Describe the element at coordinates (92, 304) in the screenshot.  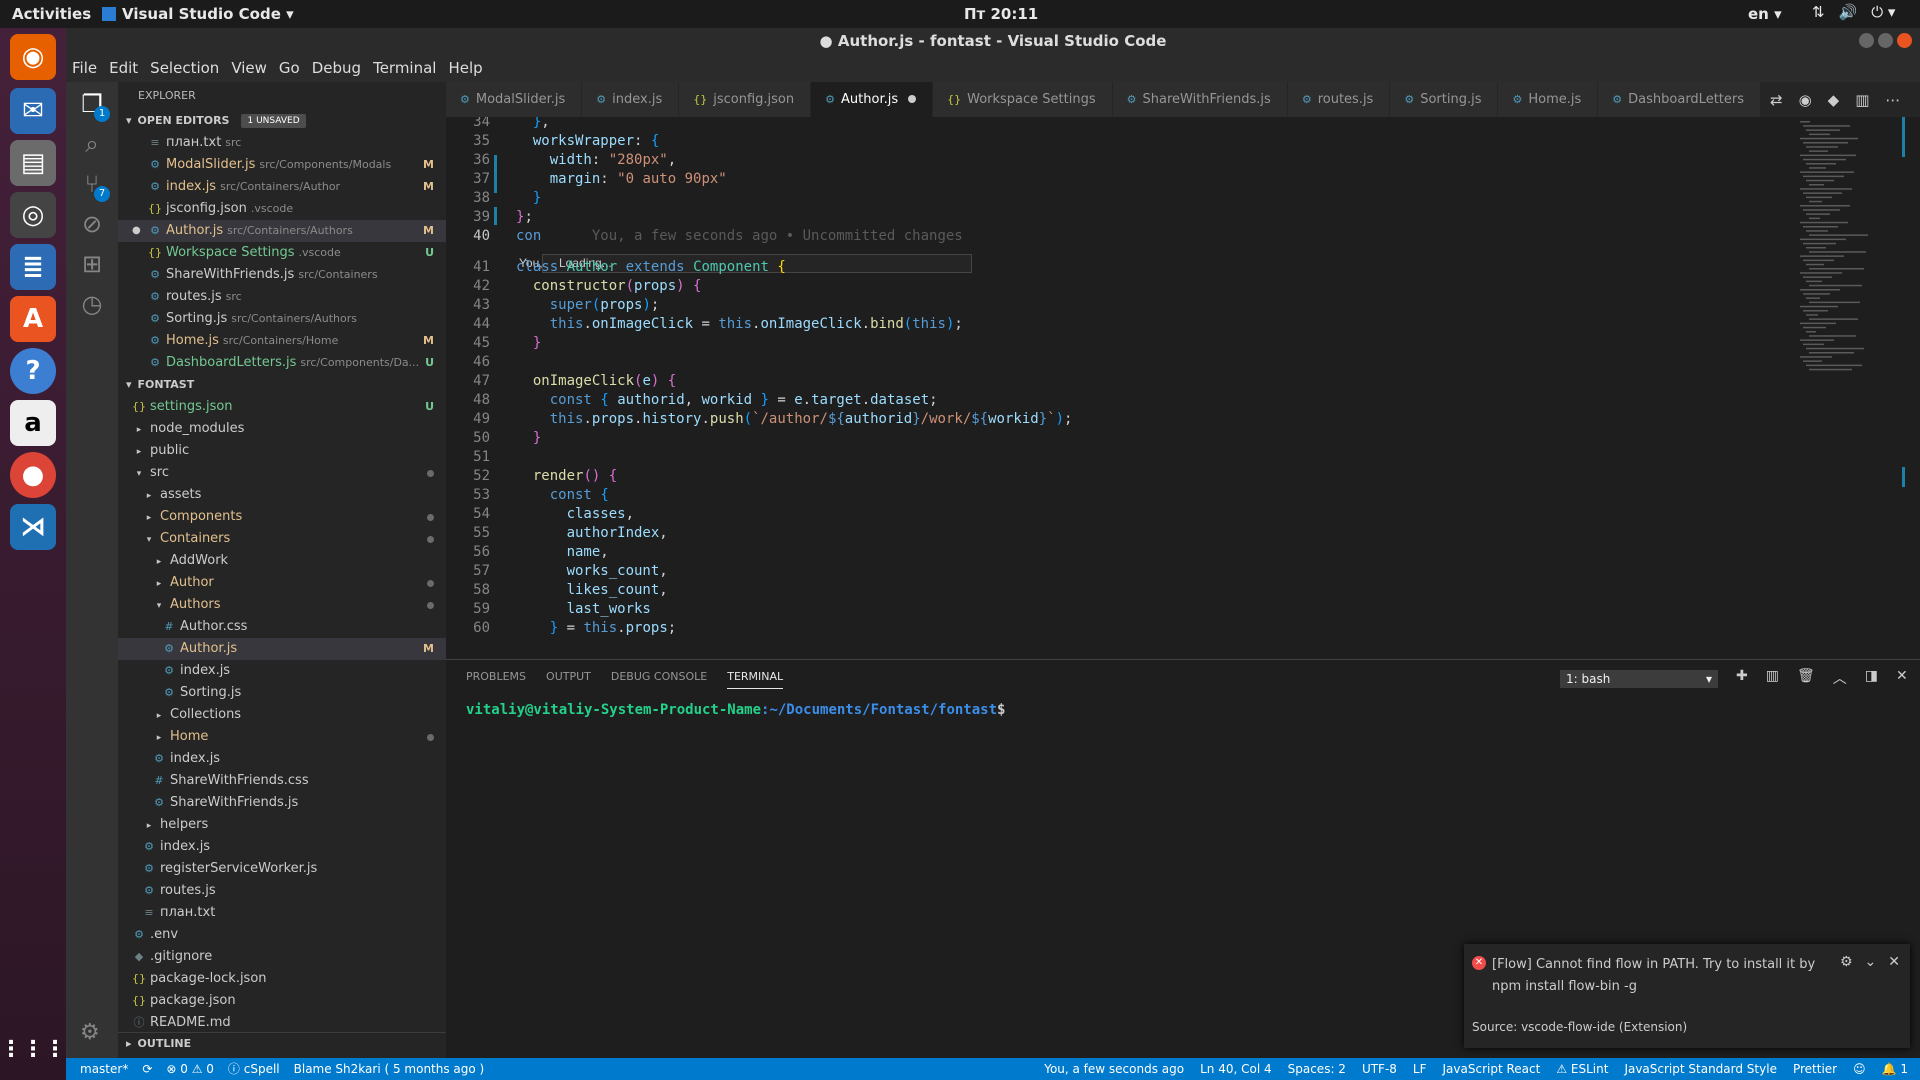
I see `git-history-icon: ◷` at that location.